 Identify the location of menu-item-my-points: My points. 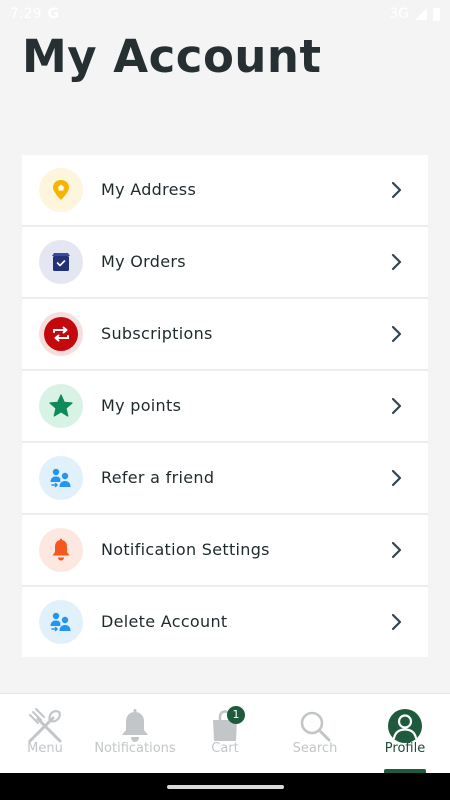
(225, 406).